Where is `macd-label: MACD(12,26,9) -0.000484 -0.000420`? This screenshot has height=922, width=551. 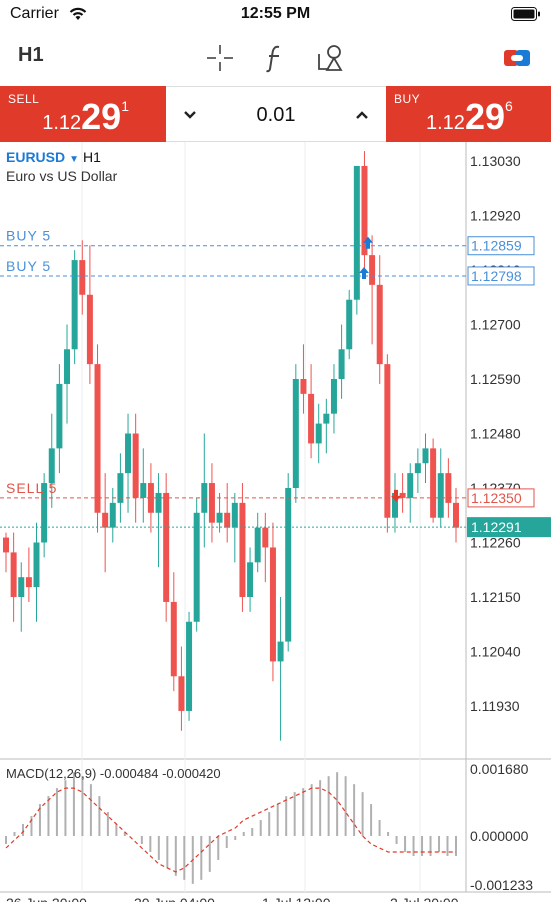 macd-label: MACD(12,26,9) -0.000484 -0.000420 is located at coordinates (113, 773).